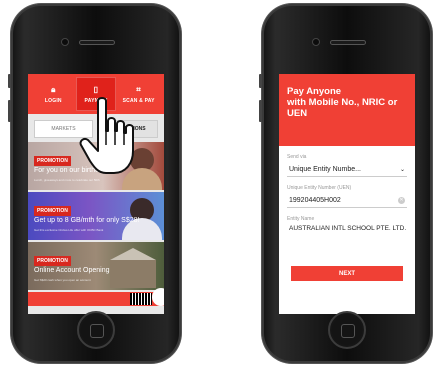 The width and height of the screenshot is (443, 367). Describe the element at coordinates (53, 100) in the screenshot. I see `login-label: LOGIN` at that location.